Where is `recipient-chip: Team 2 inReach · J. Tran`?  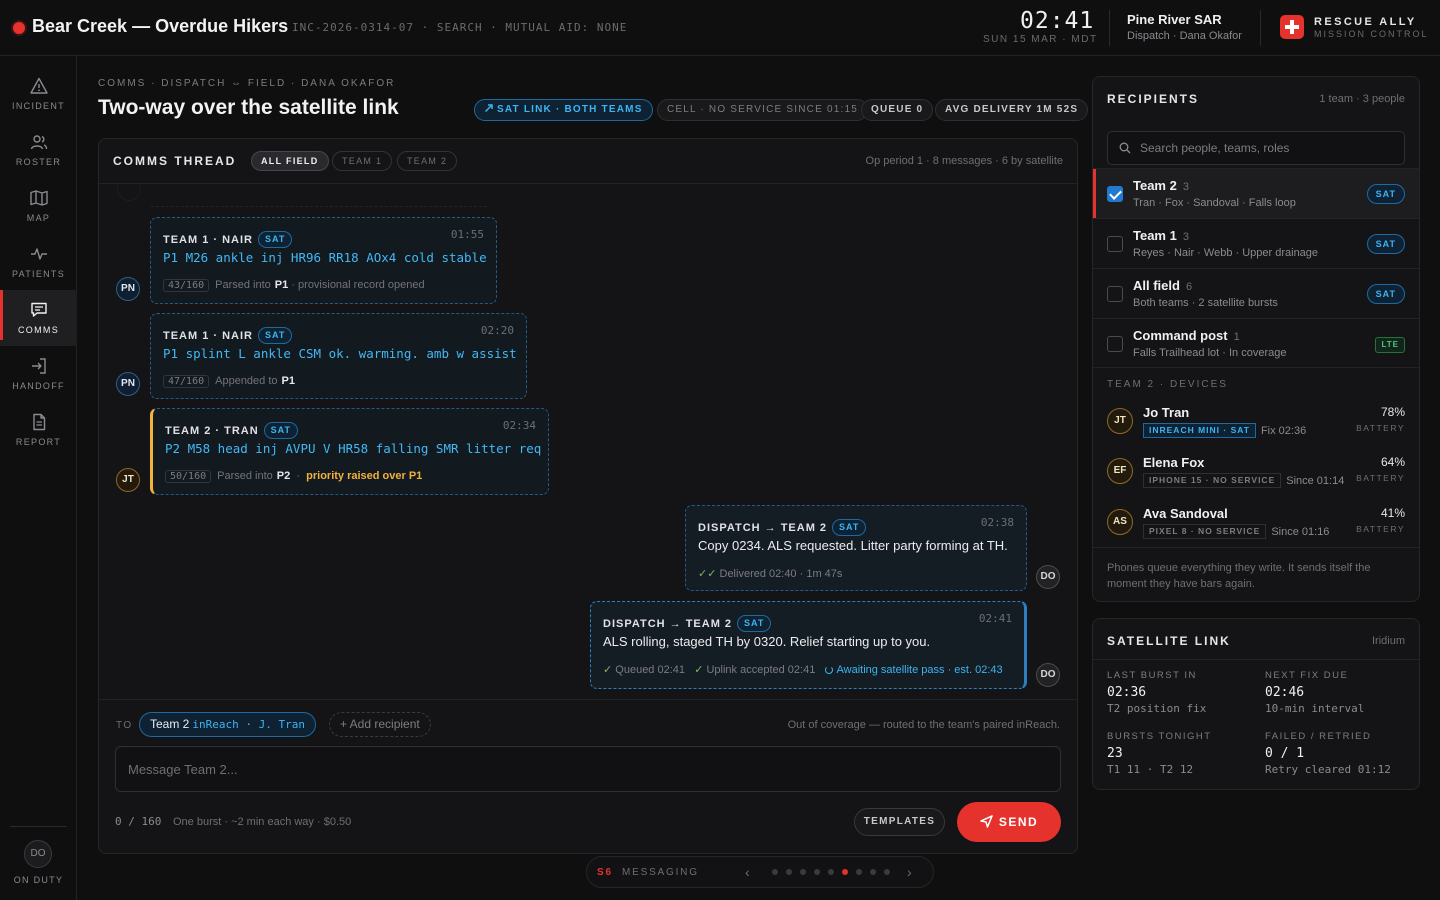 recipient-chip: Team 2 inReach · J. Tran is located at coordinates (227, 724).